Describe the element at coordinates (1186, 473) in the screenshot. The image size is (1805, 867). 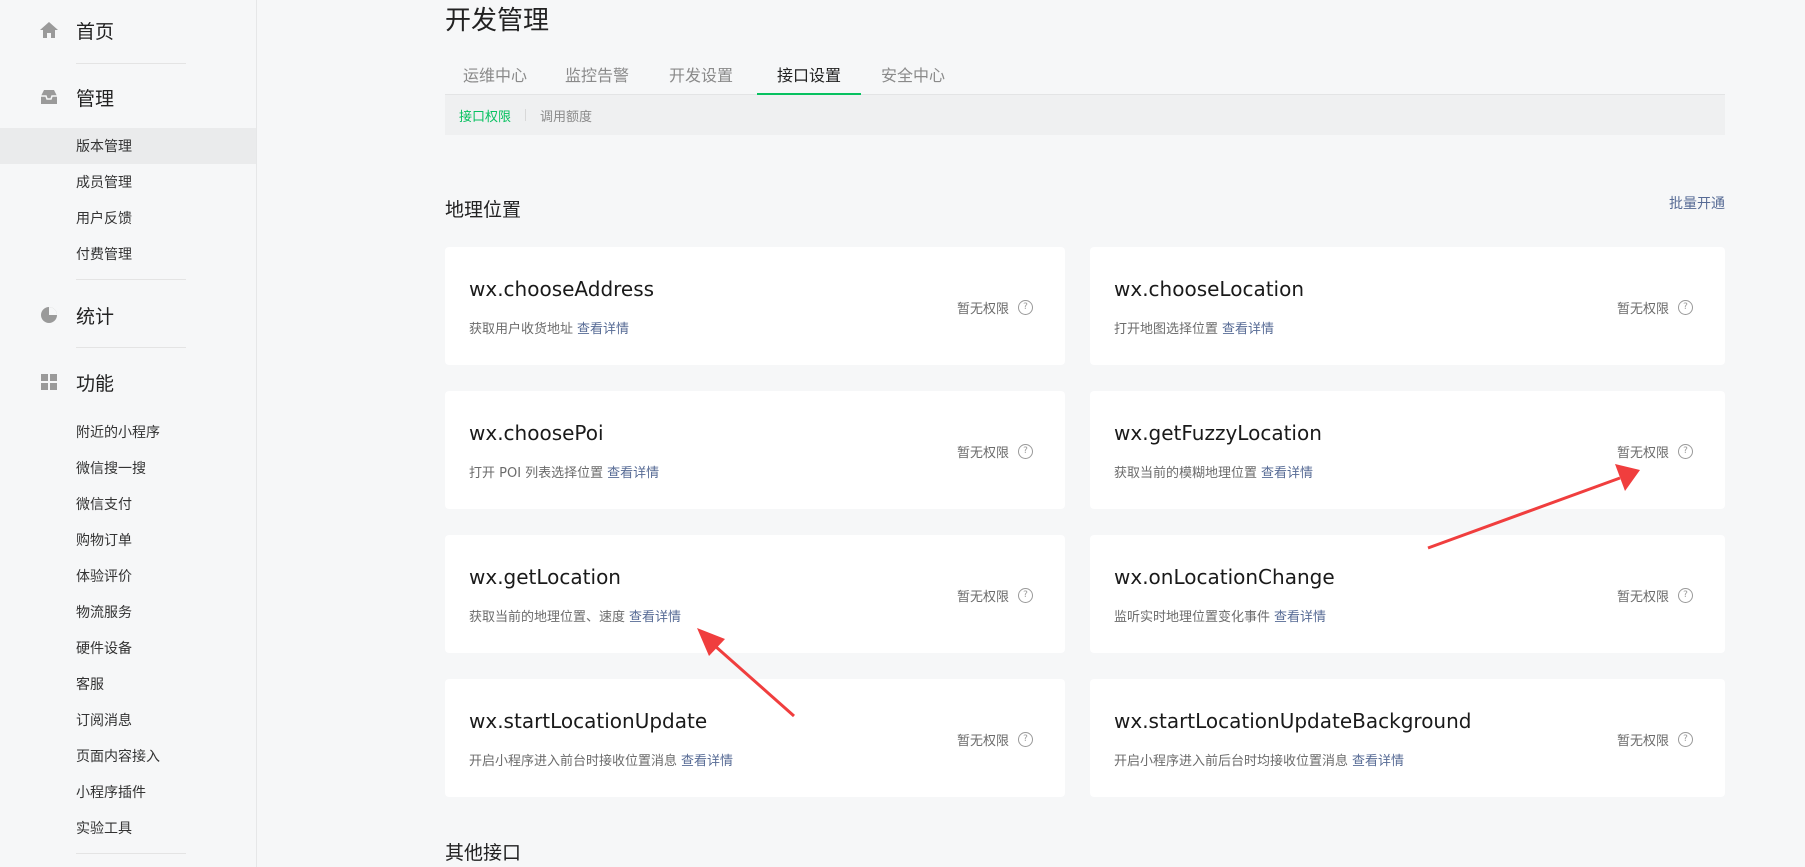
I see `api-desc-text: 获取当前的模糊地理位置` at that location.